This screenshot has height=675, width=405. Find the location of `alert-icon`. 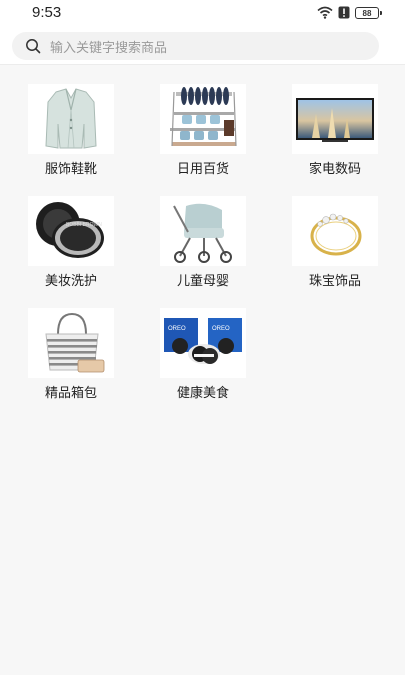

alert-icon is located at coordinates (344, 13).